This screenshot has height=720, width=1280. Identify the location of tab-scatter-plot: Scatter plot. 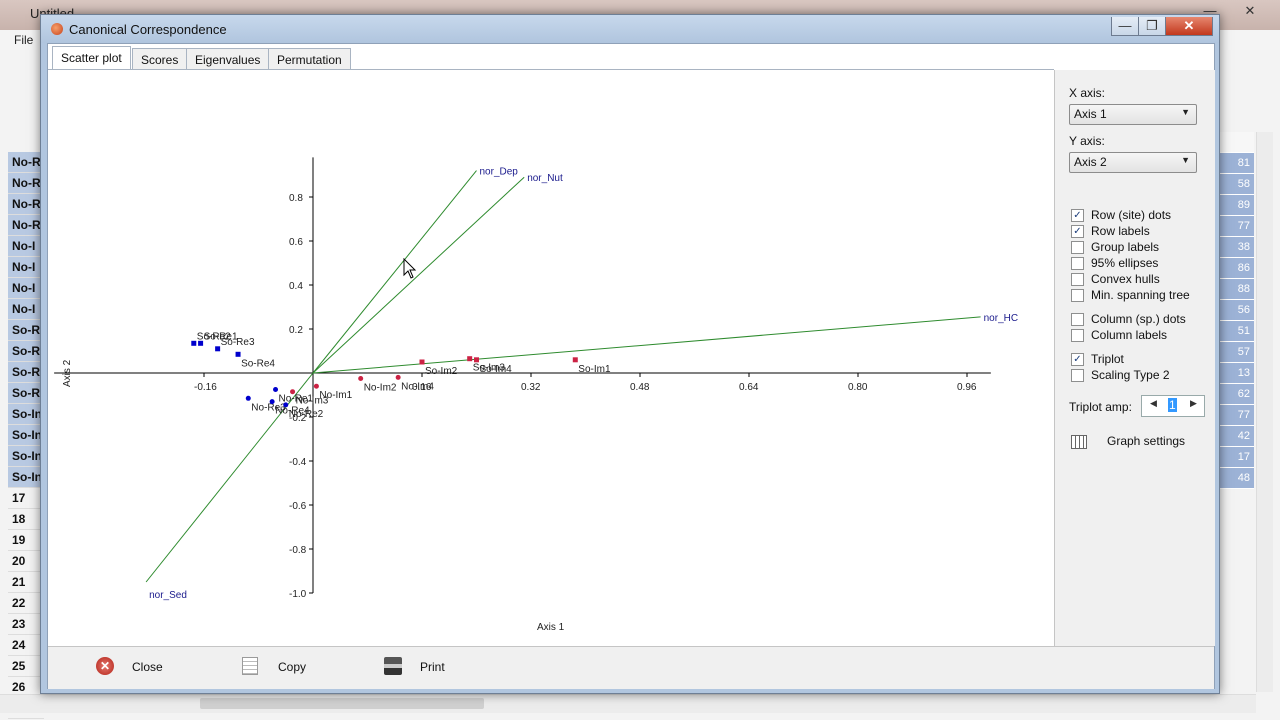
(91, 58).